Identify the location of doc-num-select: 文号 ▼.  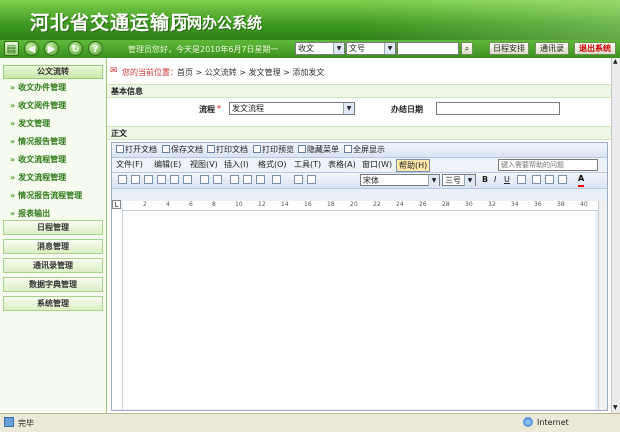
(371, 48).